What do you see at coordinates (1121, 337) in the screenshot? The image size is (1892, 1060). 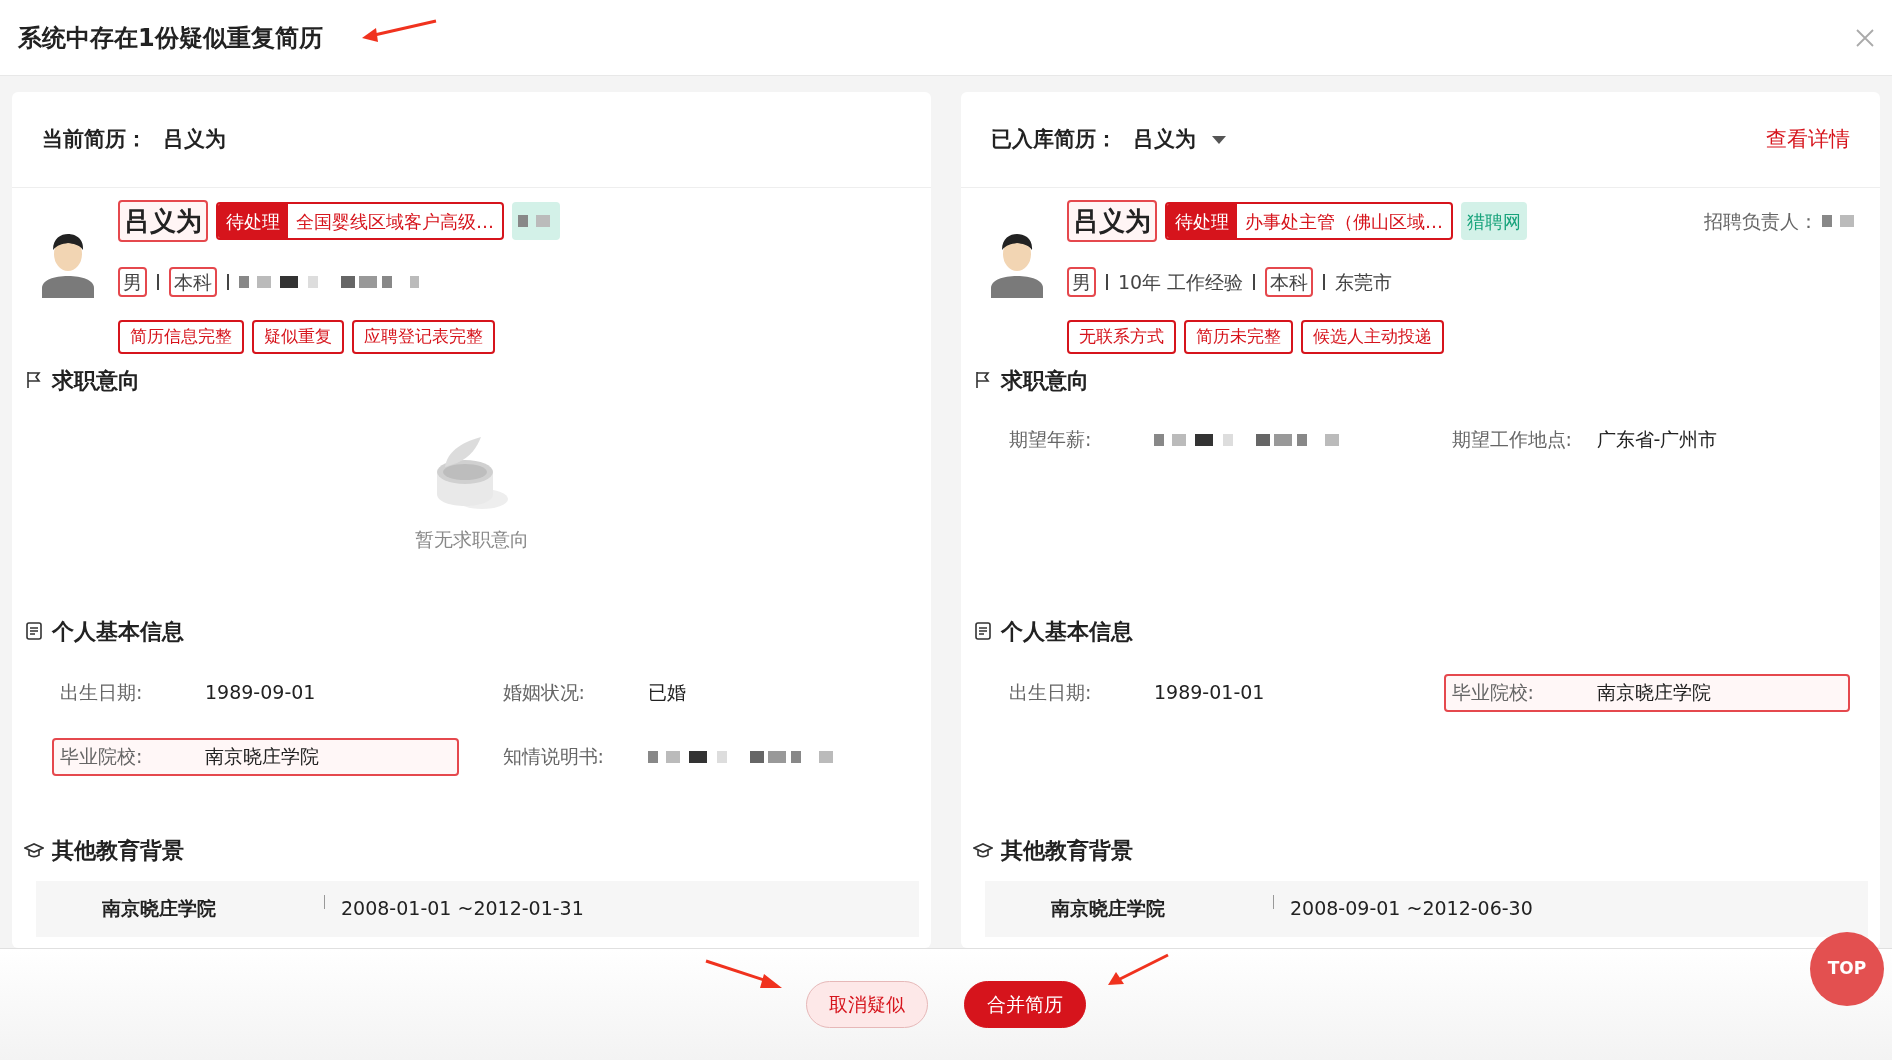 I see `attribute-tag: 无联系方式` at bounding box center [1121, 337].